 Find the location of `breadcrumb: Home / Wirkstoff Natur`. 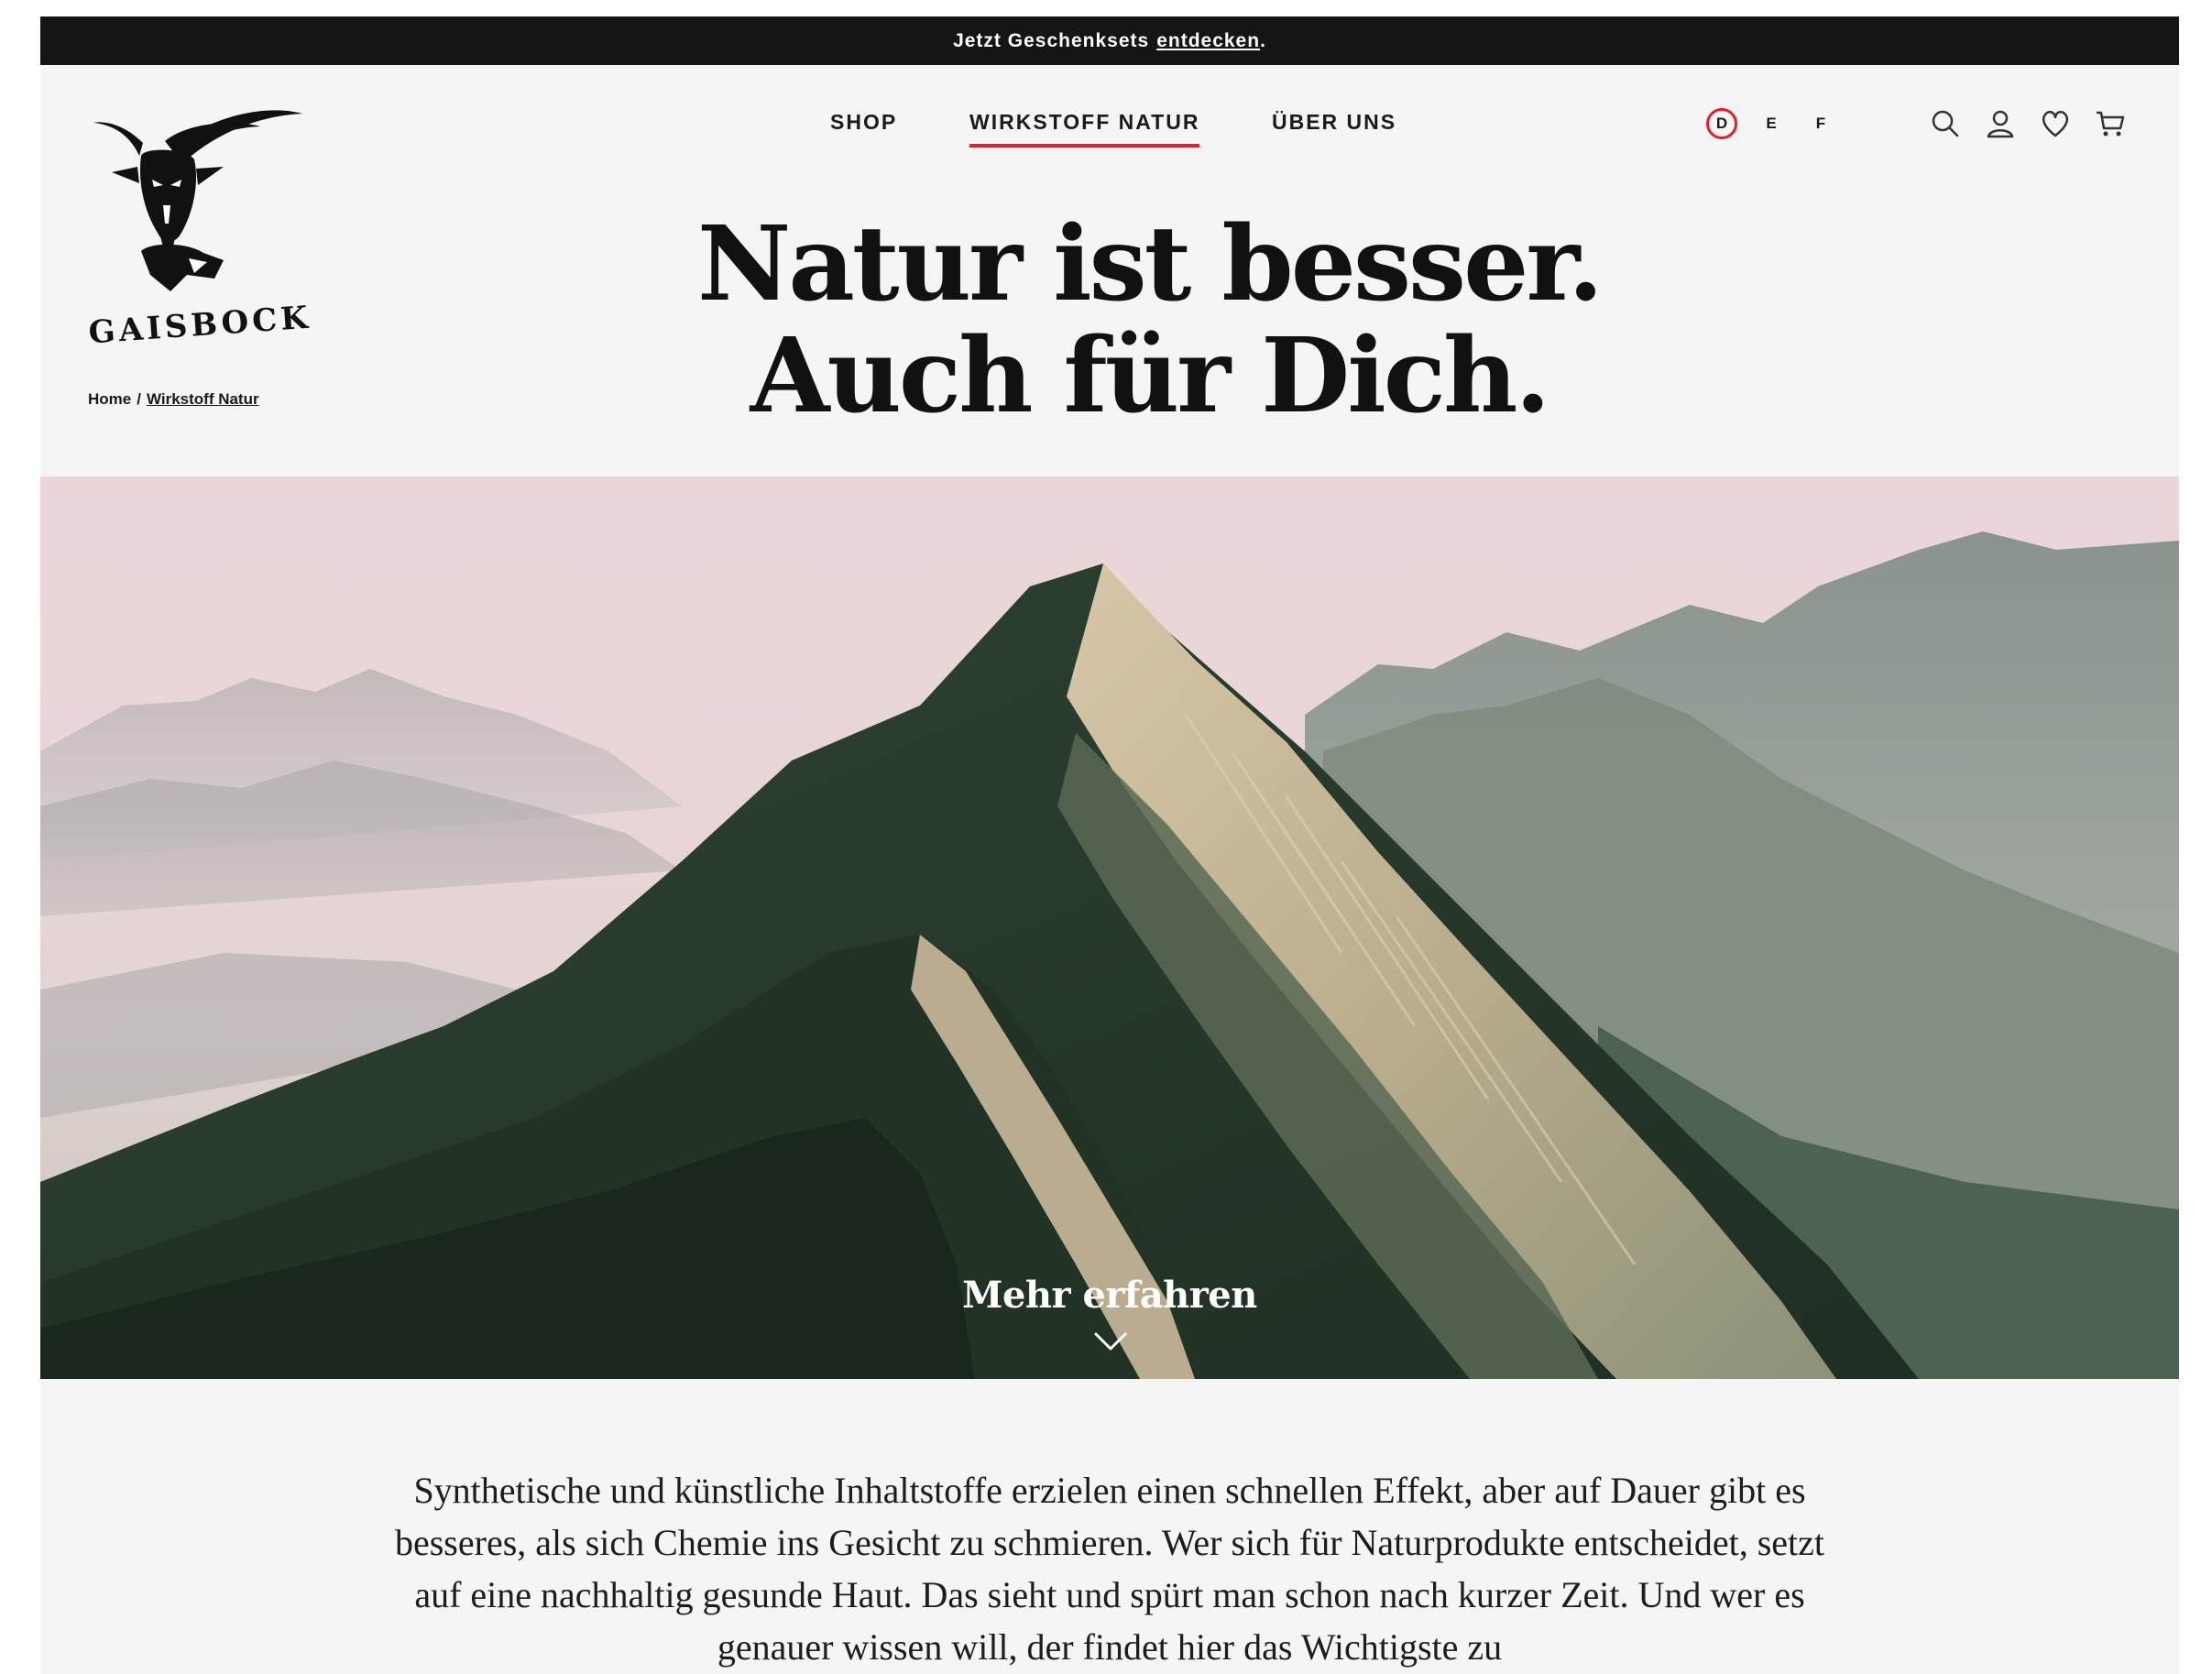

breadcrumb: Home / Wirkstoff Natur is located at coordinates (173, 399).